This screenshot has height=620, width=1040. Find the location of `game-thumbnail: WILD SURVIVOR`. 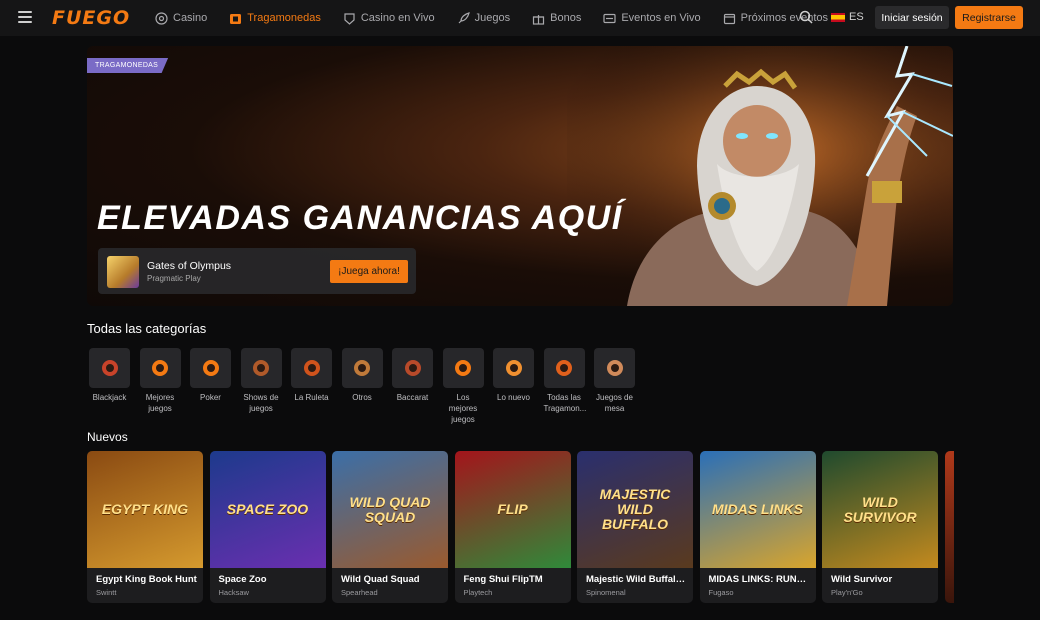

game-thumbnail: WILD SURVIVOR is located at coordinates (880, 509).